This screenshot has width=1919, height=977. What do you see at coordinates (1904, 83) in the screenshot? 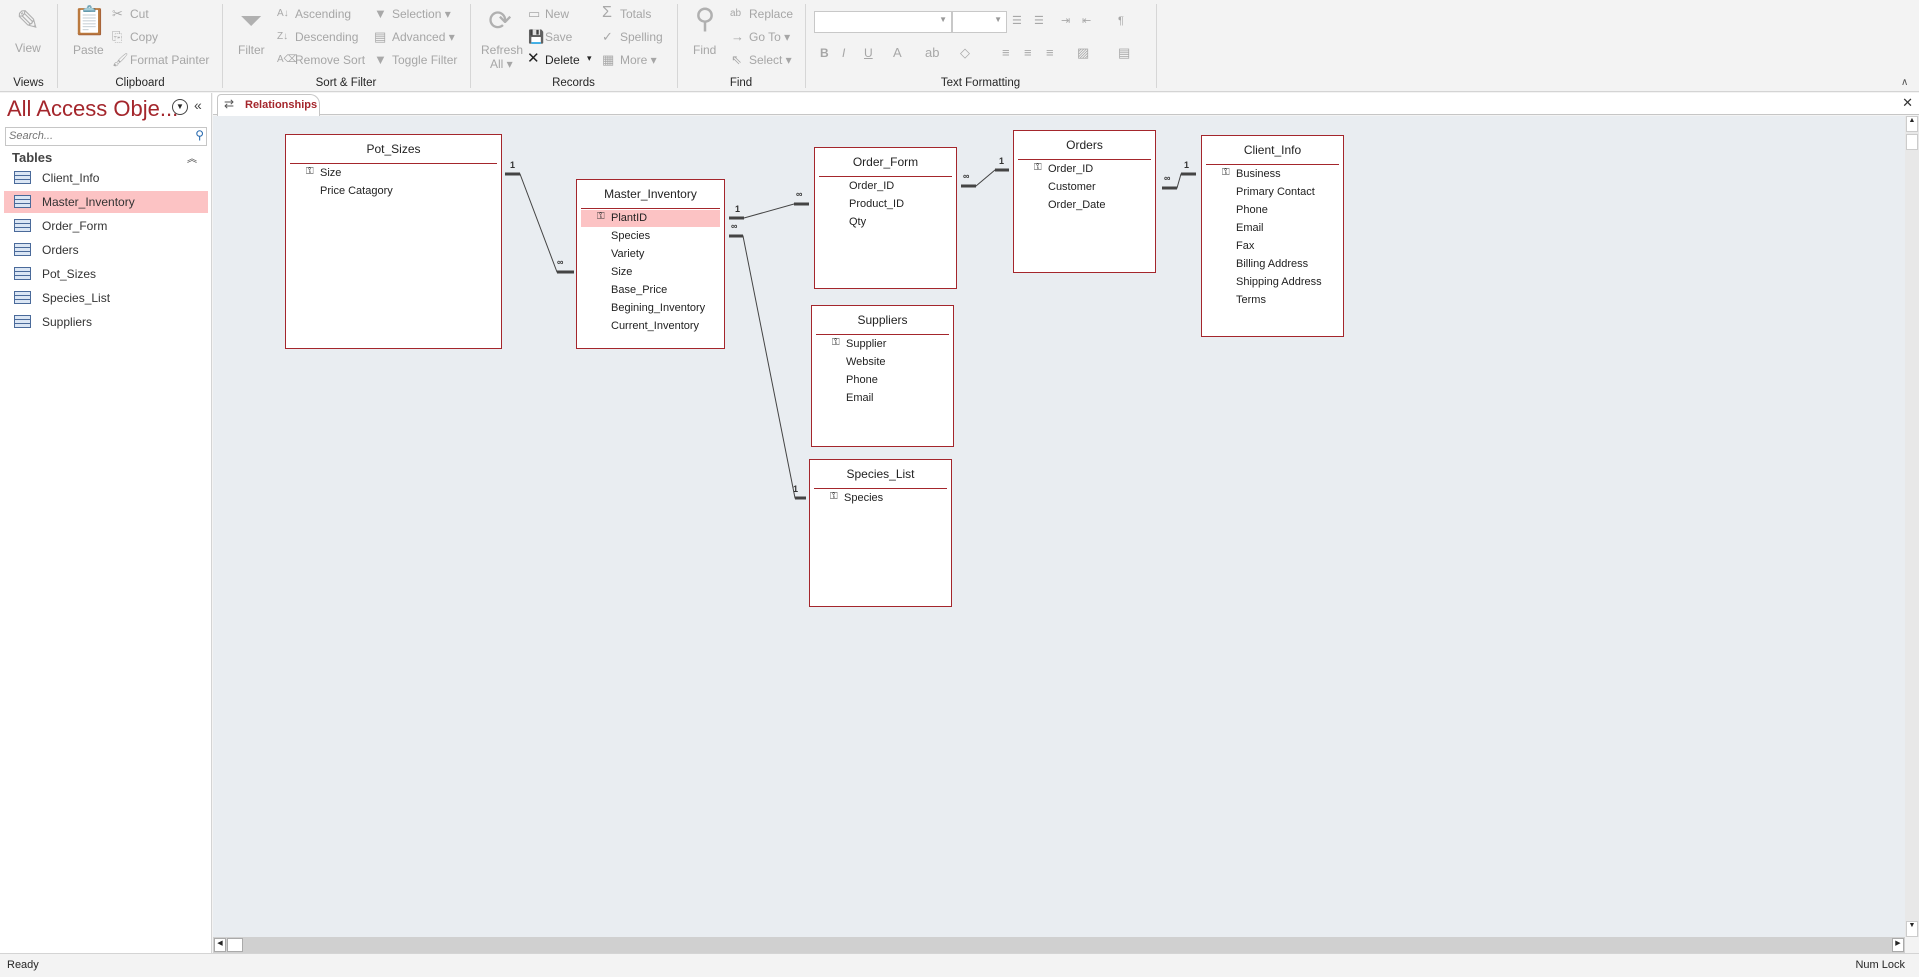
I see `collapse-ribbon-icon: ∧` at bounding box center [1904, 83].